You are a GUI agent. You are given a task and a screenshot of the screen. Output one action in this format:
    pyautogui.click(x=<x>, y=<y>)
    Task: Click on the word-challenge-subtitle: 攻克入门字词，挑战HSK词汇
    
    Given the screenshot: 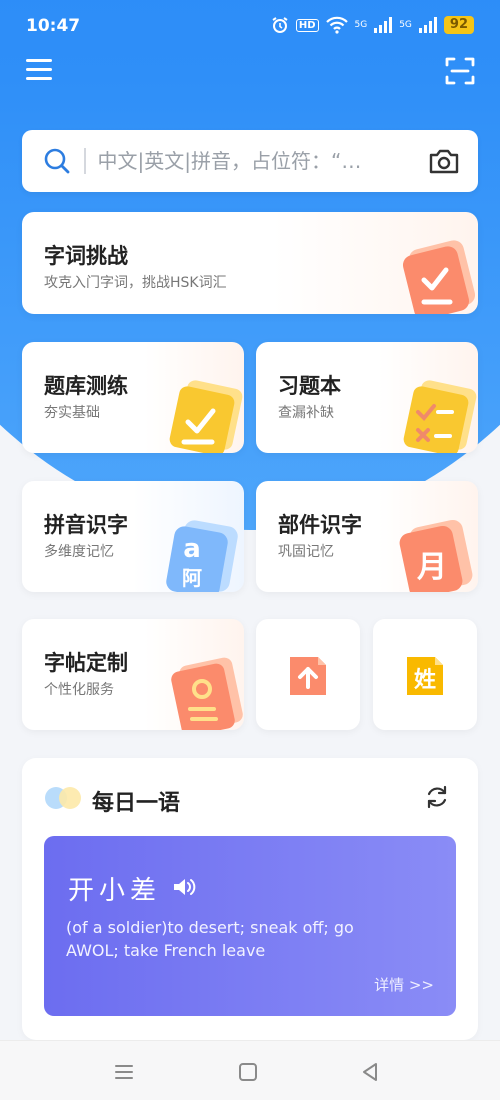 What is the action you would take?
    pyautogui.click(x=135, y=283)
    